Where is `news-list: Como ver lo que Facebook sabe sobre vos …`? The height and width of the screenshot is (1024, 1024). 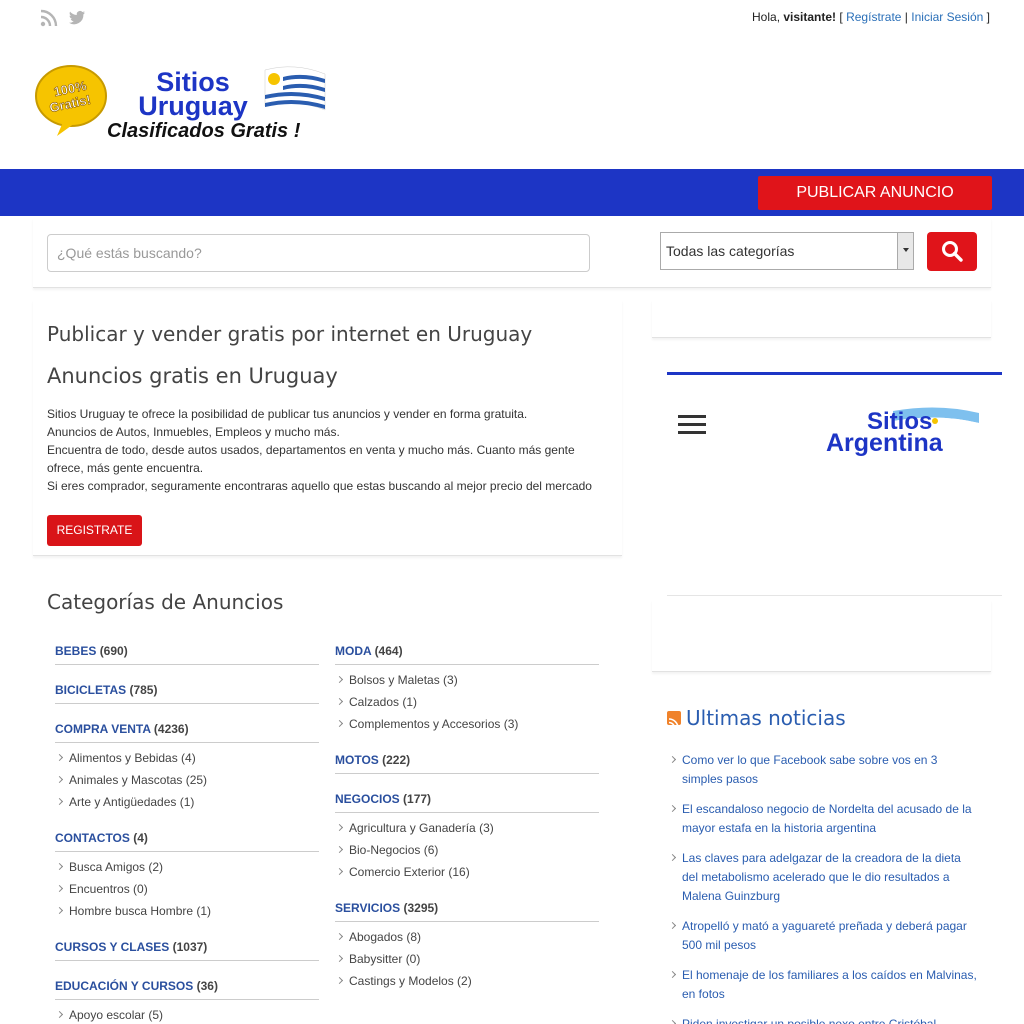 news-list: Como ver lo que Facebook sabe sobre vos … is located at coordinates (822, 887).